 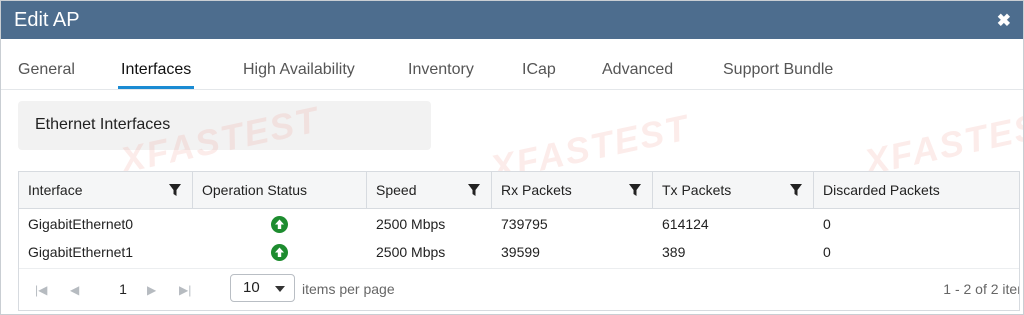 What do you see at coordinates (280, 289) in the screenshot?
I see `chevron-down-icon` at bounding box center [280, 289].